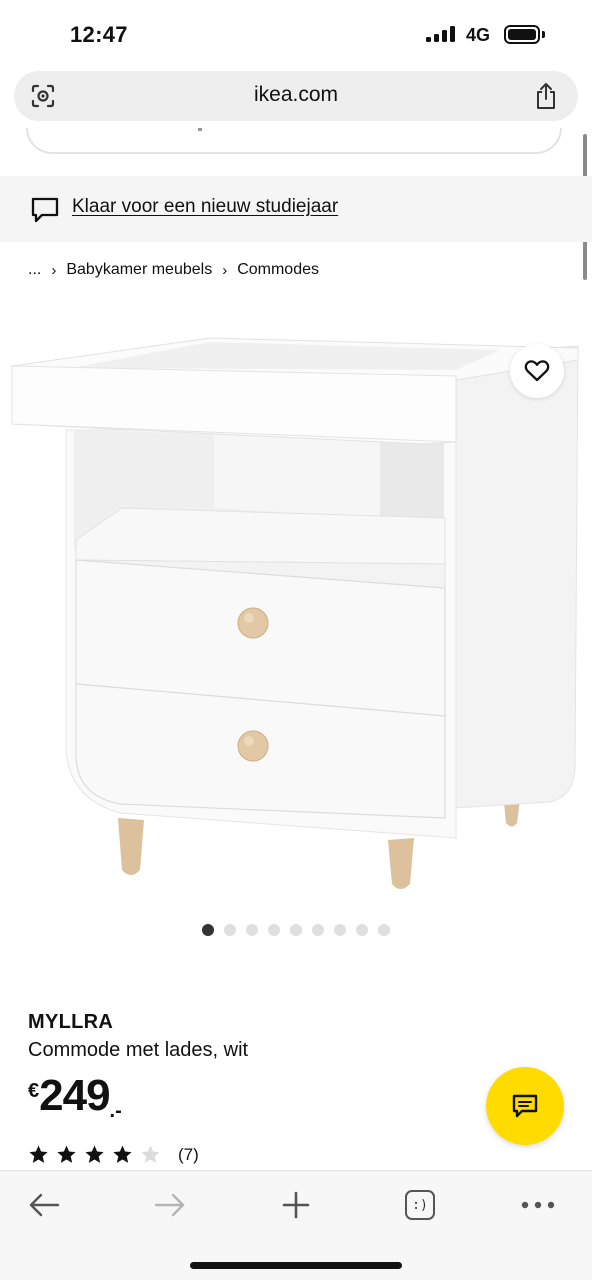 Image resolution: width=592 pixels, height=1280 pixels. Describe the element at coordinates (296, 1265) in the screenshot. I see `home-indicator` at that location.